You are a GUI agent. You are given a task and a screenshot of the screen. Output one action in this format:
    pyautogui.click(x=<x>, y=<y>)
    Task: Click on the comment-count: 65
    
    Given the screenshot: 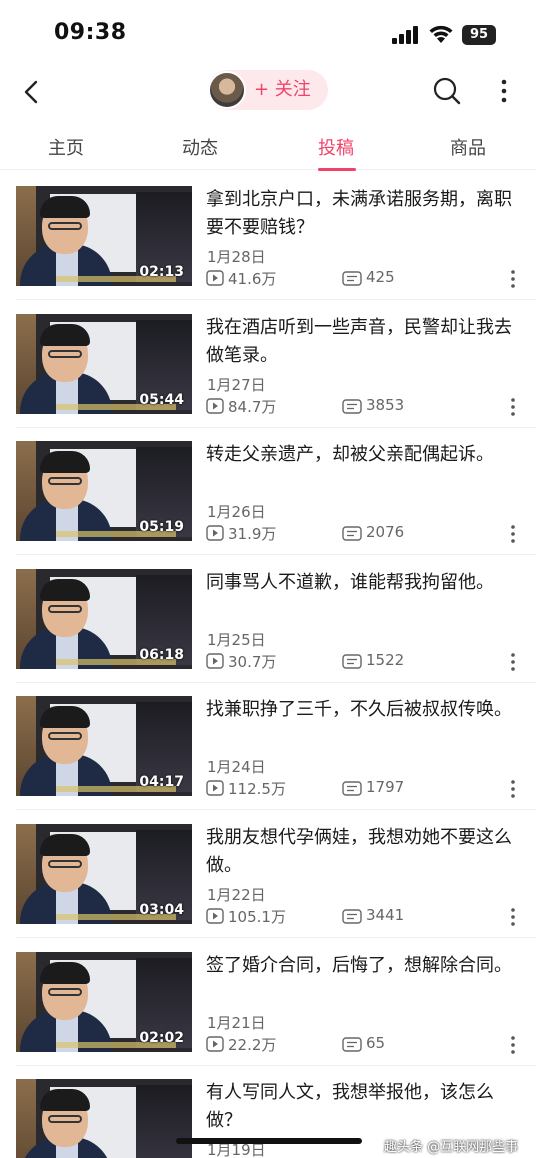 What is the action you would take?
    pyautogui.click(x=376, y=1042)
    